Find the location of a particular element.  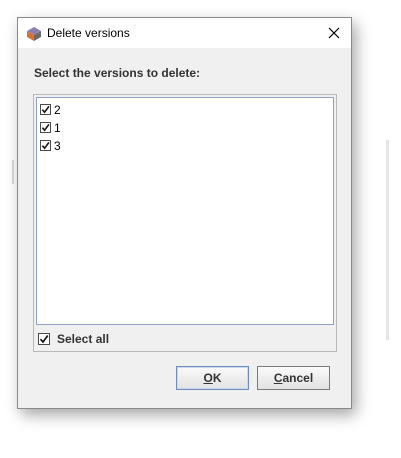

version-label: 1 is located at coordinates (57, 127).